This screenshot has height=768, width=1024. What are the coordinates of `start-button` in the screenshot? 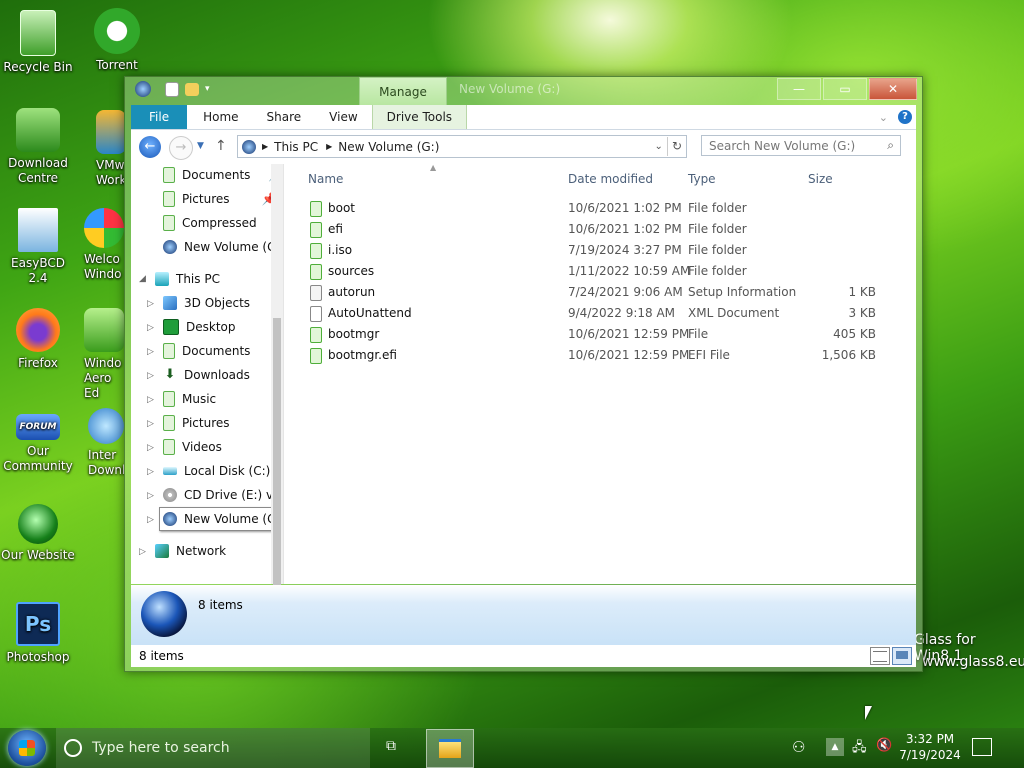 It's located at (27, 748).